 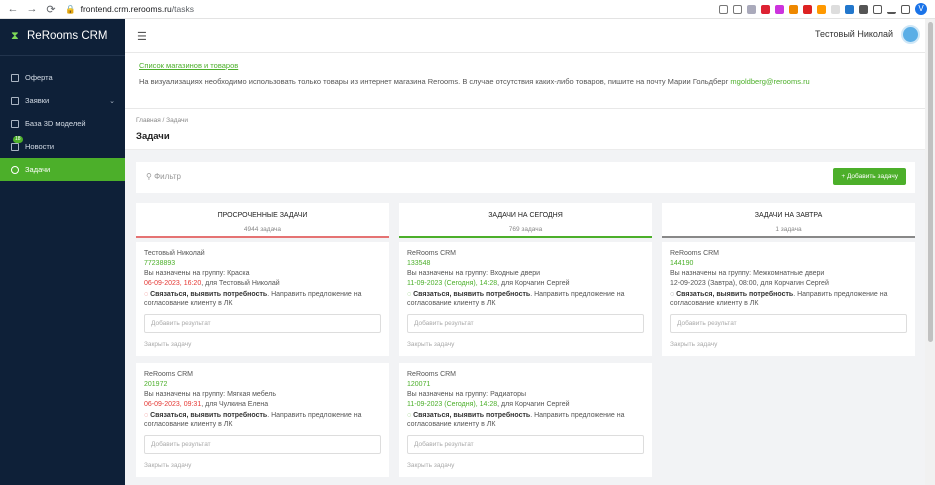 I want to click on page-scrollbar, so click(x=930, y=252).